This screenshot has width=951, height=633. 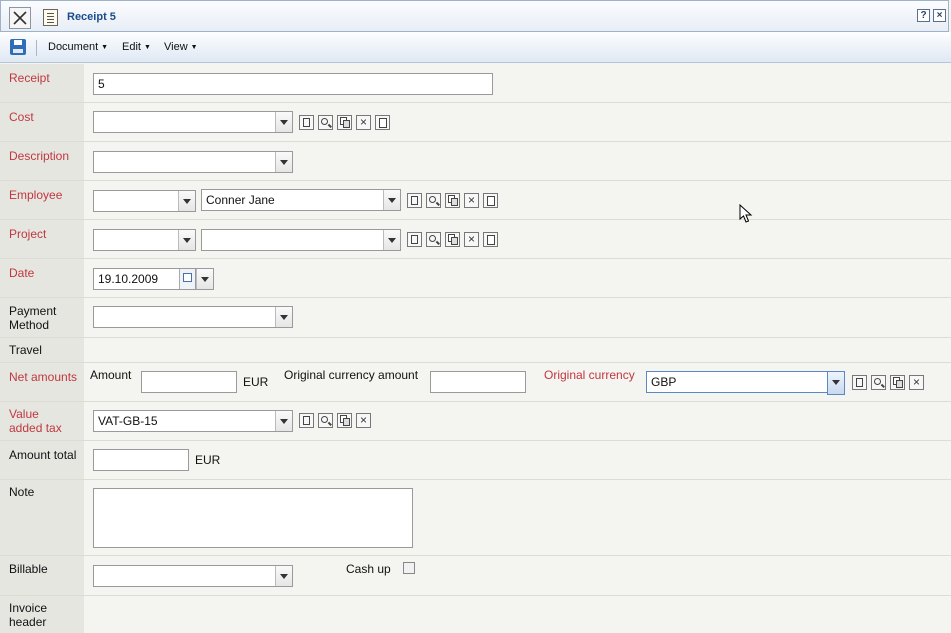 What do you see at coordinates (475, 318) in the screenshot?
I see `row-payment-method: Payment Method` at bounding box center [475, 318].